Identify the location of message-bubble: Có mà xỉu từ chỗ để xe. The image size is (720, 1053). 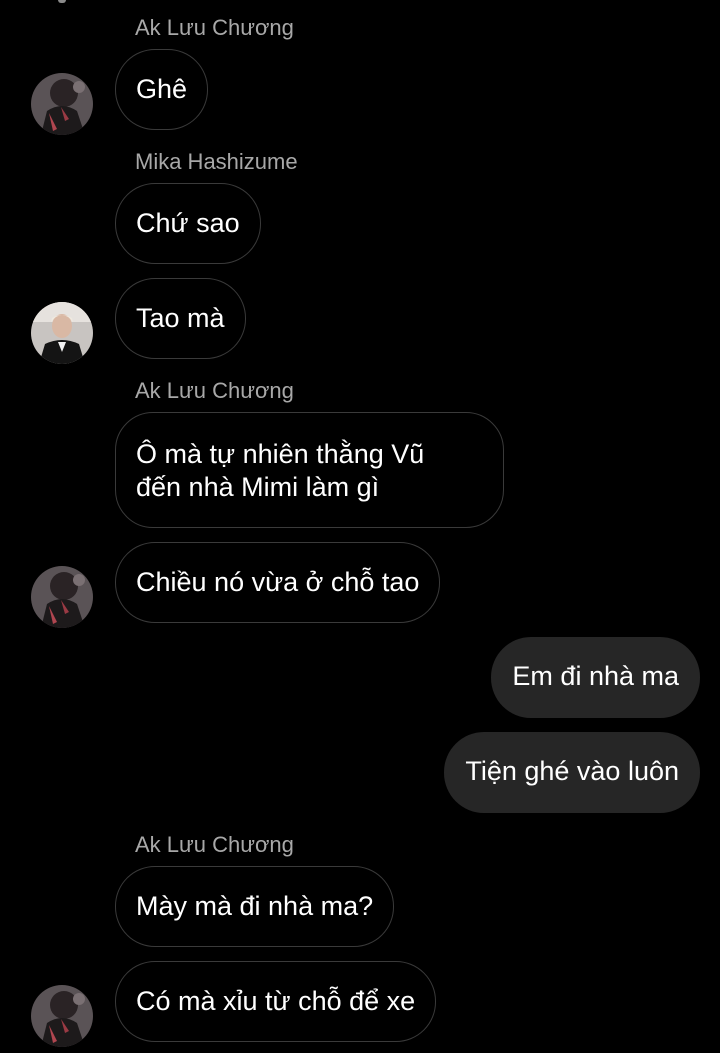
(276, 1001).